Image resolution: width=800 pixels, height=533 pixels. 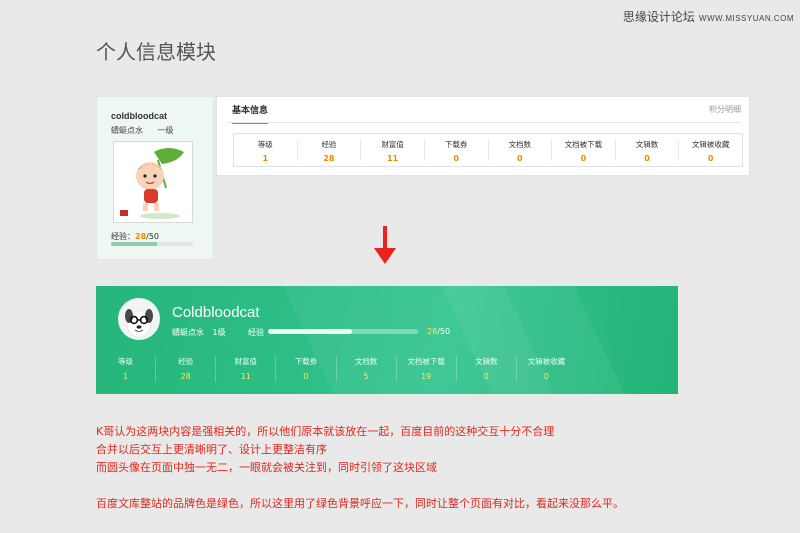 I want to click on new-user-meta: 蜻蜓点水 1级, so click(x=199, y=332).